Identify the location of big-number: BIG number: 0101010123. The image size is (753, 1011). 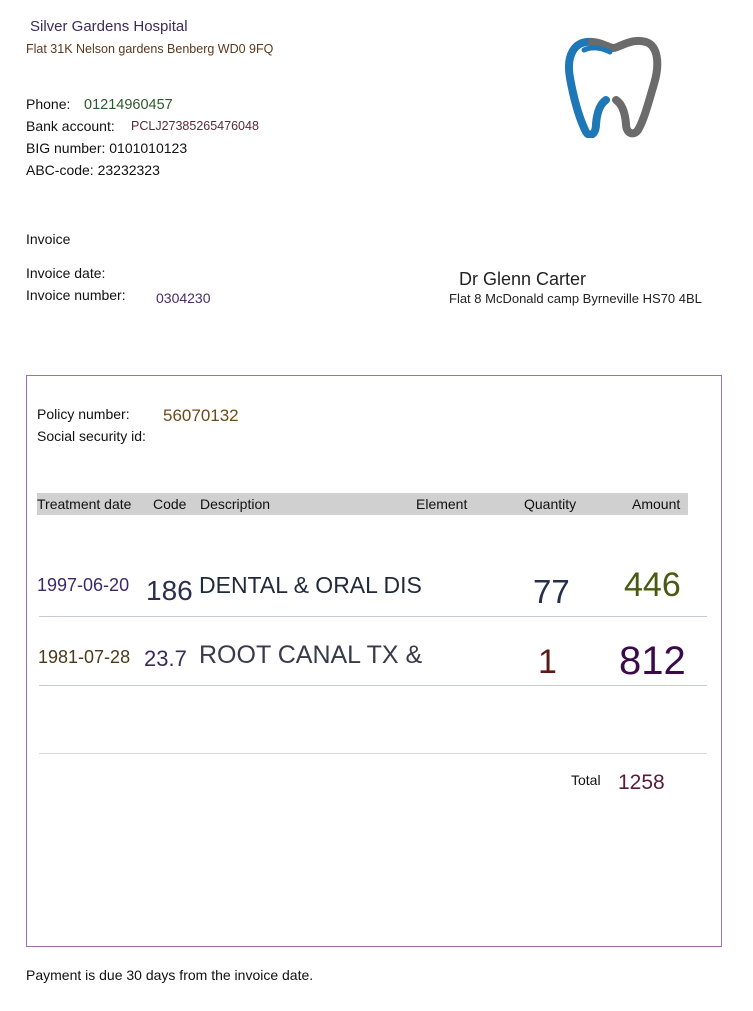
(107, 148).